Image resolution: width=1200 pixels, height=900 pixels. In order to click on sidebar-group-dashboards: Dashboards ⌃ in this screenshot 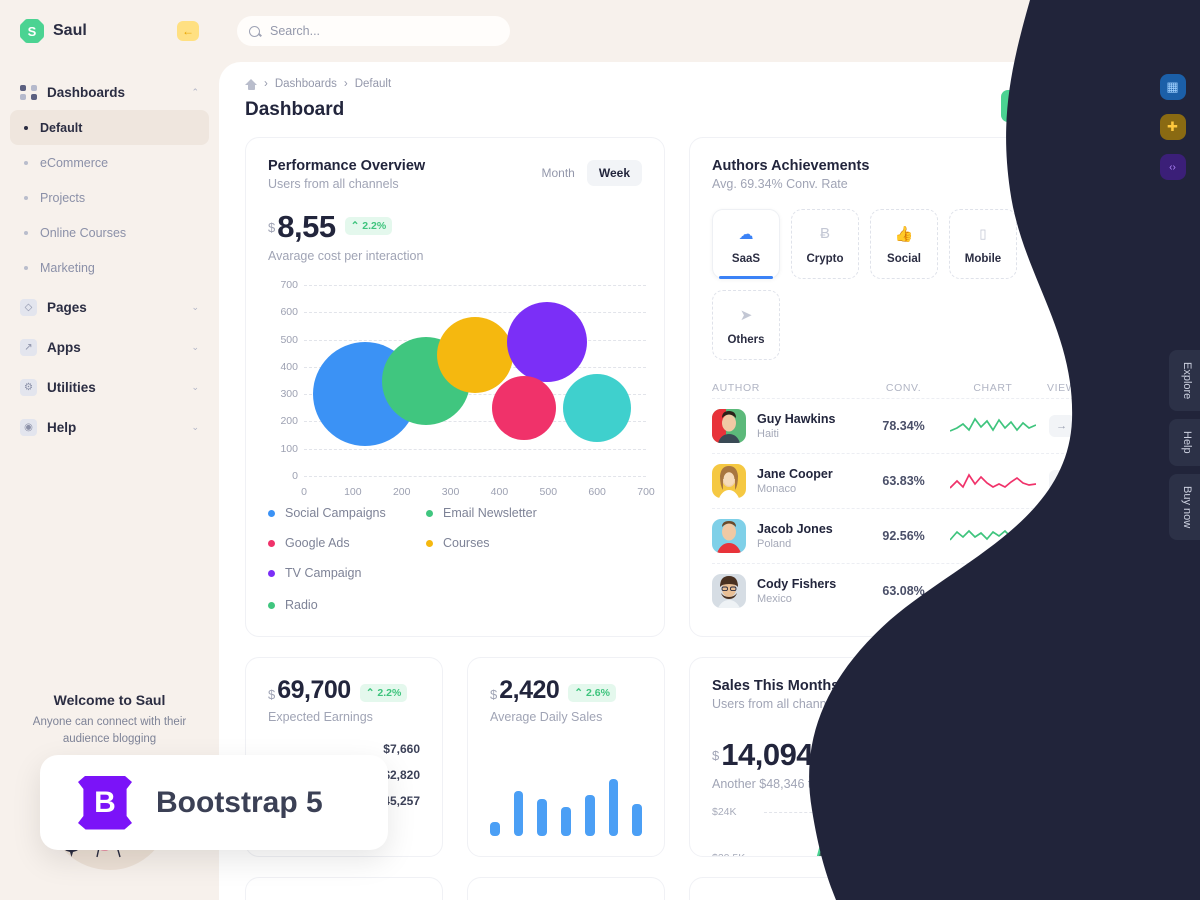, I will do `click(109, 92)`.